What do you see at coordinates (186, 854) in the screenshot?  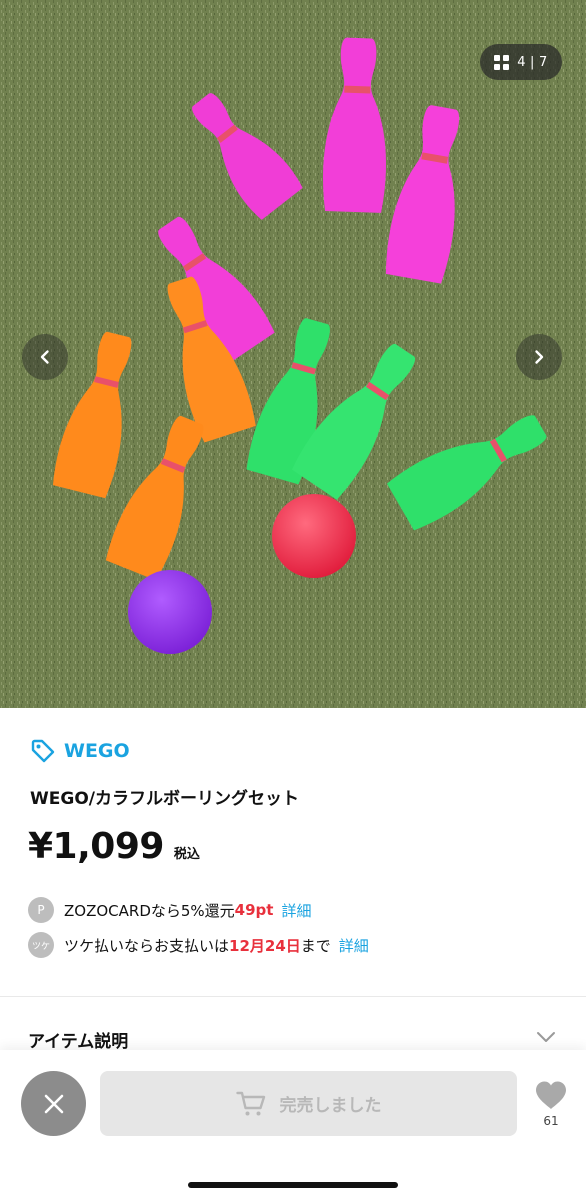 I see `tax-label: 税込` at bounding box center [186, 854].